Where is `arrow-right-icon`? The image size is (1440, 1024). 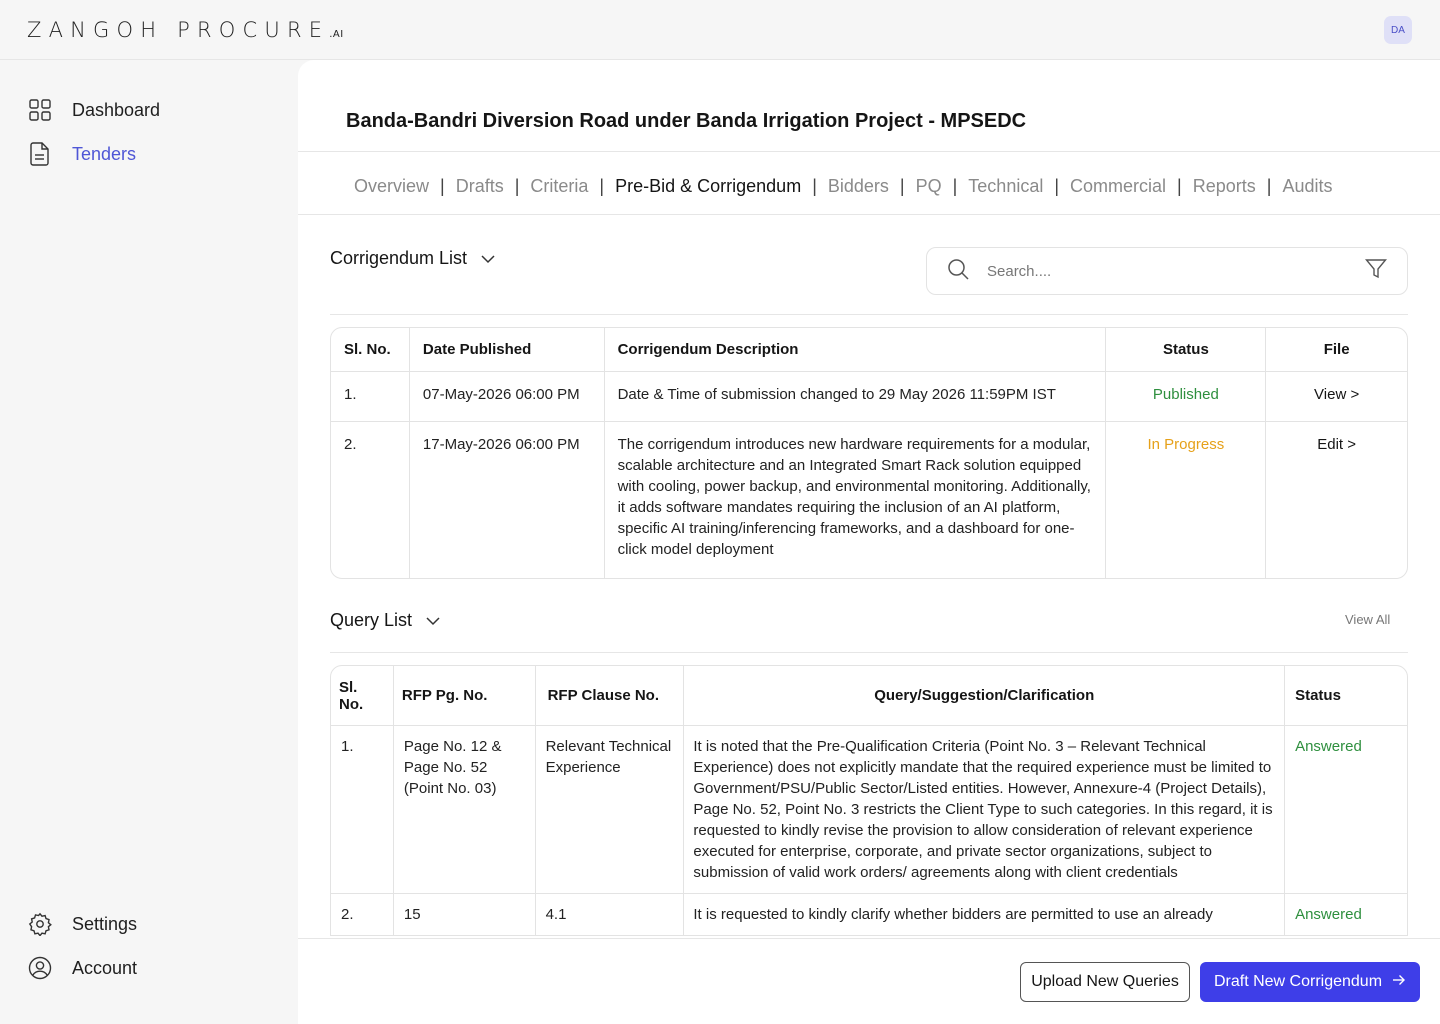 arrow-right-icon is located at coordinates (1399, 982).